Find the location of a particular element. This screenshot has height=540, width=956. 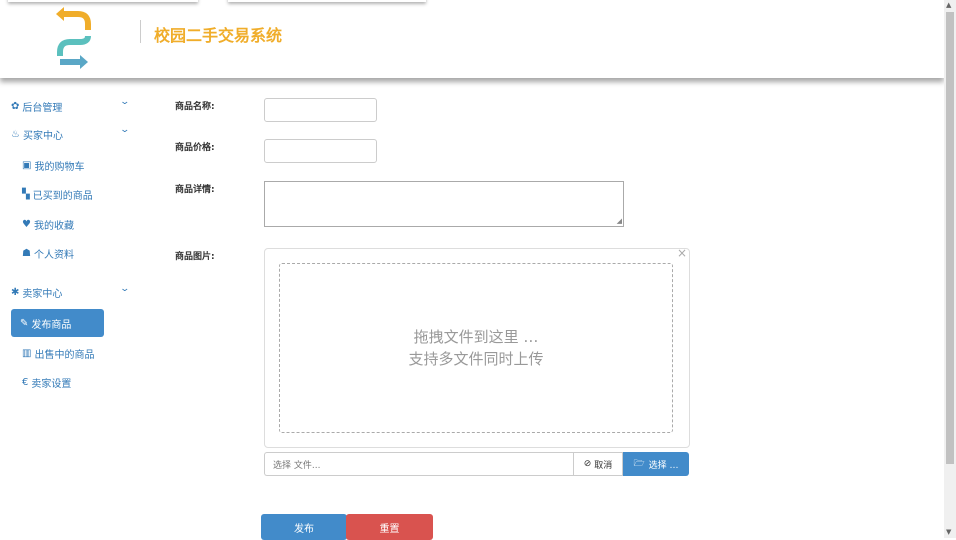

resize-handle-icon: ◢ is located at coordinates (619, 221).